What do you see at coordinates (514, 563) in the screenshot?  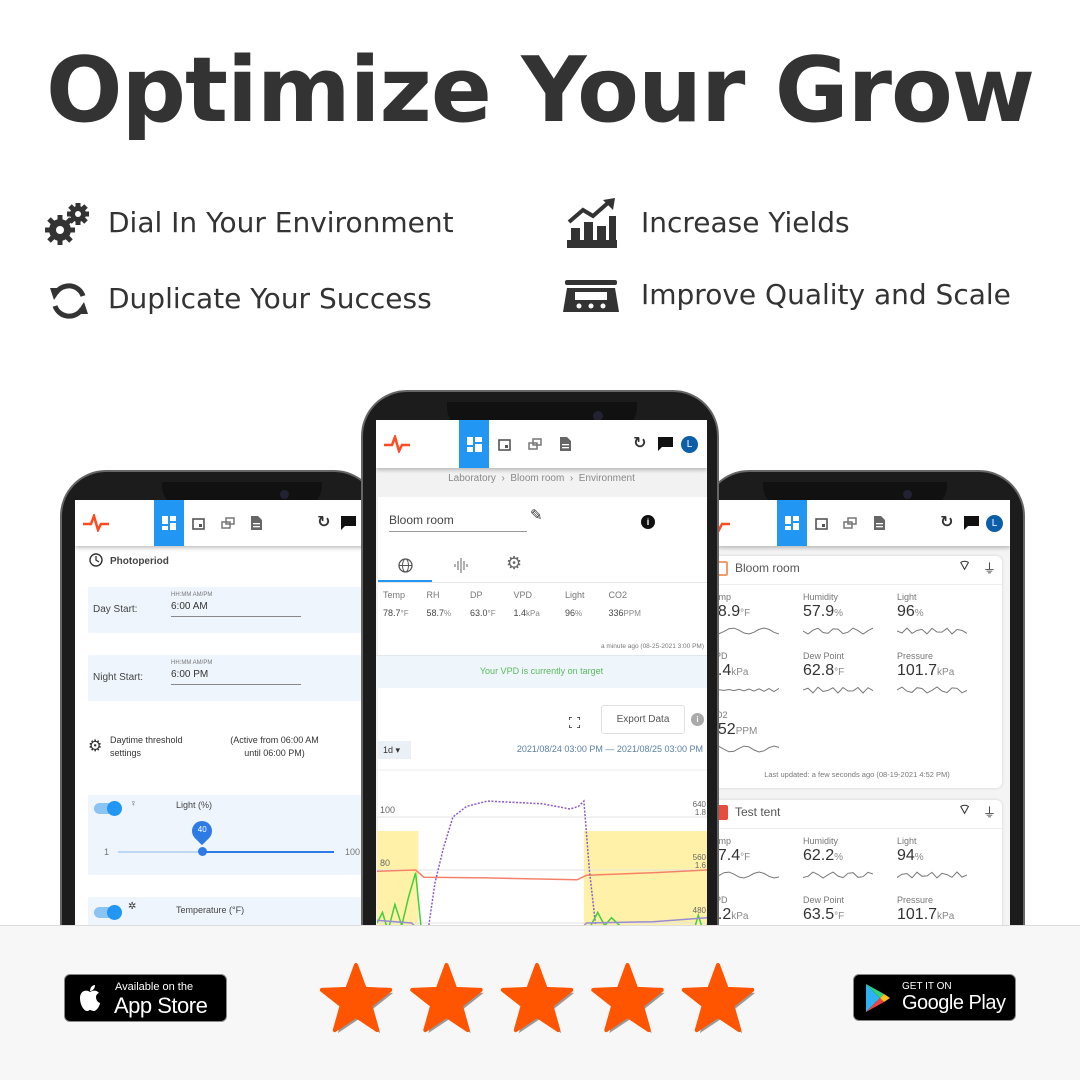 I see `settings-gear-icon: ⚙` at bounding box center [514, 563].